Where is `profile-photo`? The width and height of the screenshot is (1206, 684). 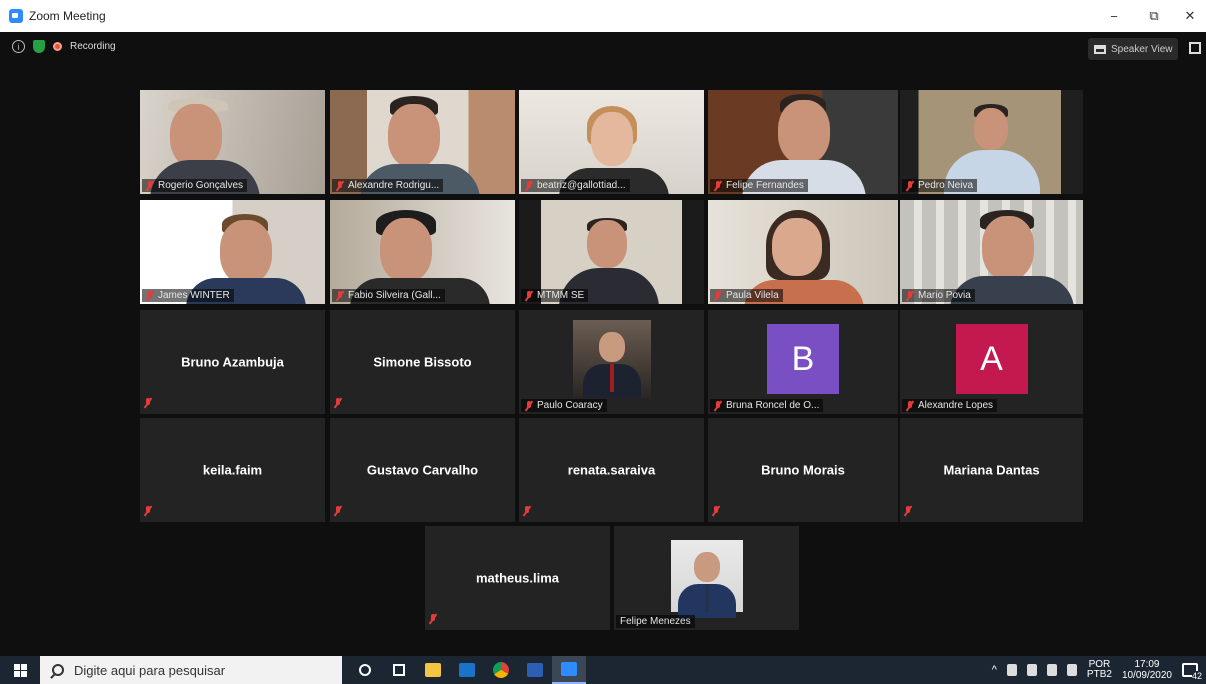 profile-photo is located at coordinates (611, 359).